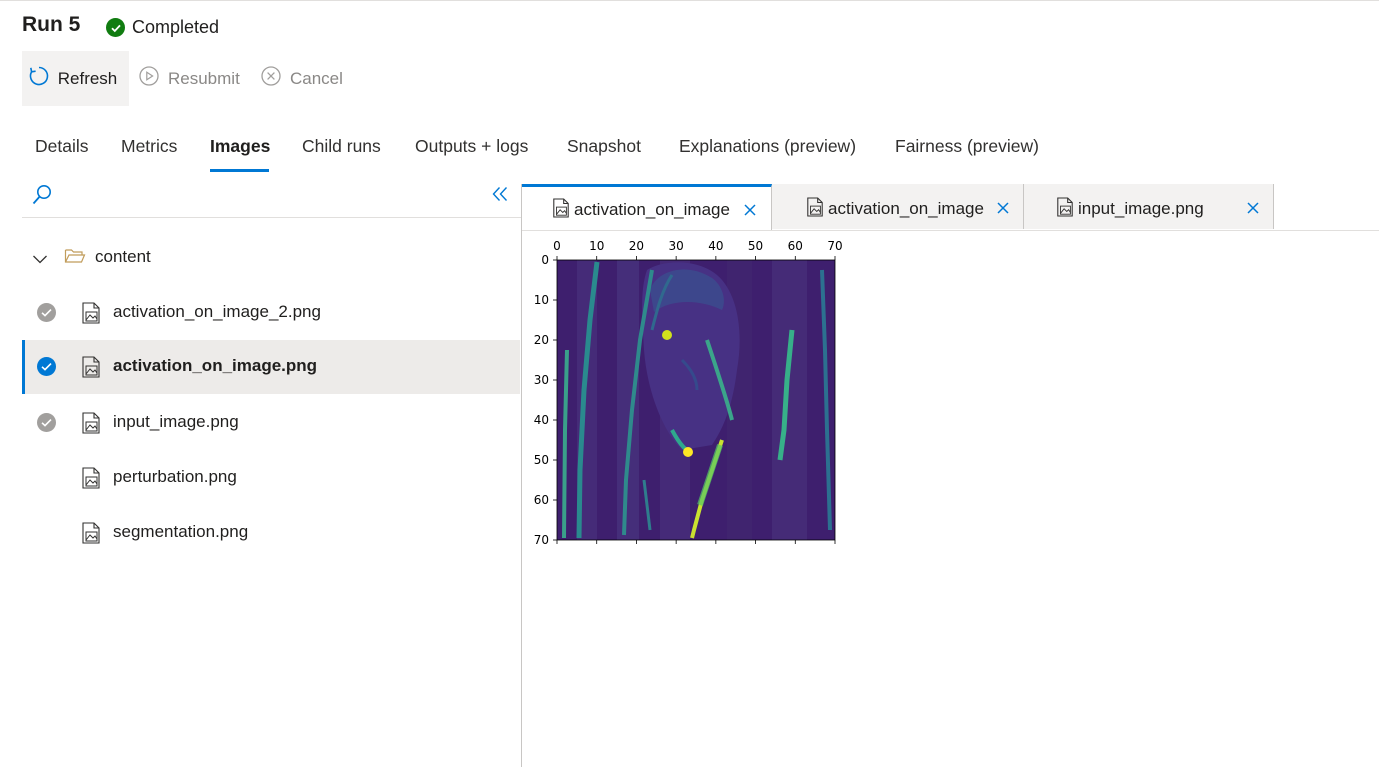 Image resolution: width=1379 pixels, height=767 pixels. I want to click on refresh-button: Refresh, so click(75, 78).